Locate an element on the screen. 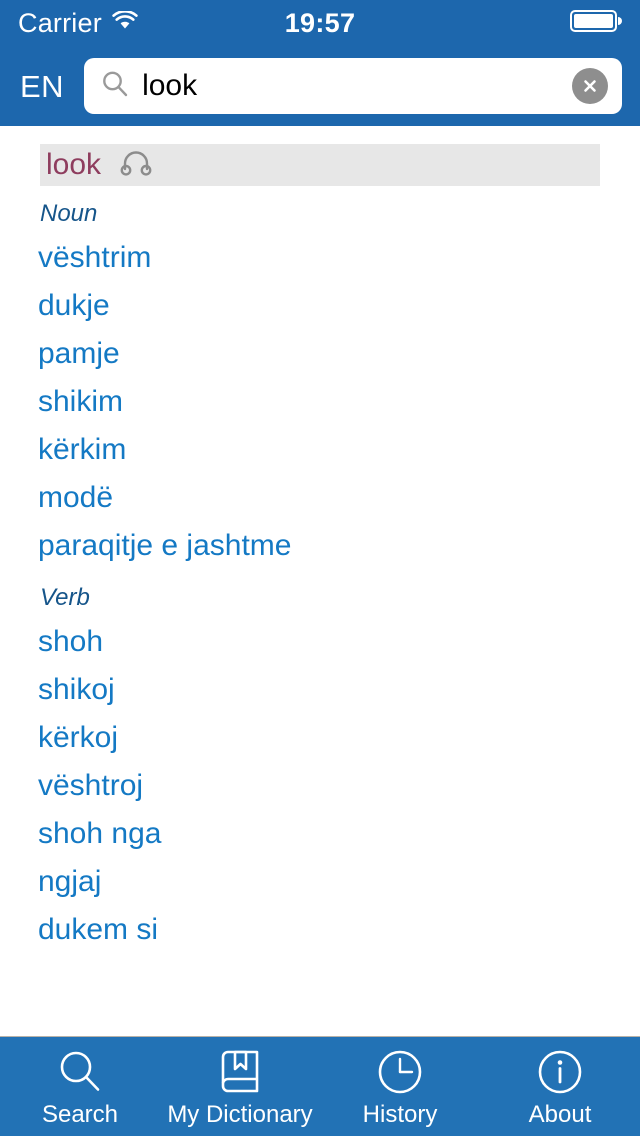  tab-label: History is located at coordinates (400, 1114).